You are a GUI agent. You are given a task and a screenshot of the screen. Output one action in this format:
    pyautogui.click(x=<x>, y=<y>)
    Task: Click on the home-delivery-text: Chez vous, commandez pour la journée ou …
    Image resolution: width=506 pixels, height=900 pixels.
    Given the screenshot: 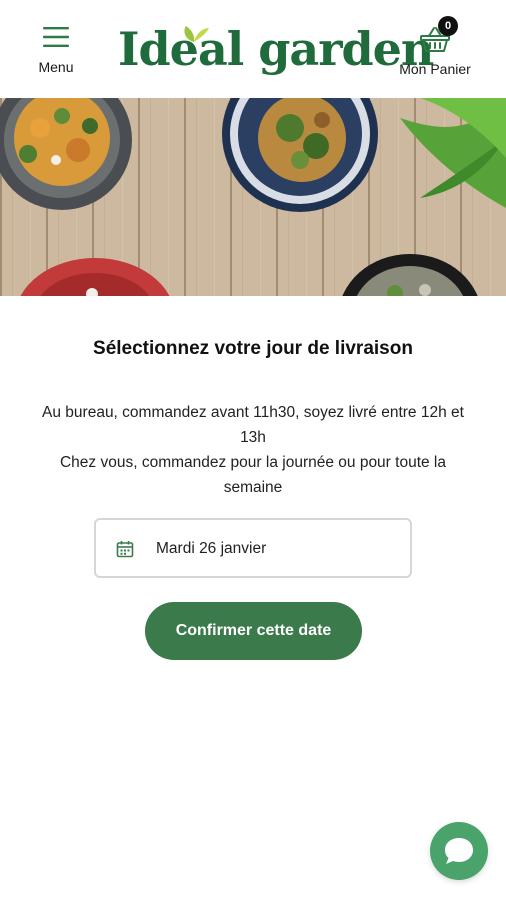 What is the action you would take?
    pyautogui.click(x=252, y=475)
    